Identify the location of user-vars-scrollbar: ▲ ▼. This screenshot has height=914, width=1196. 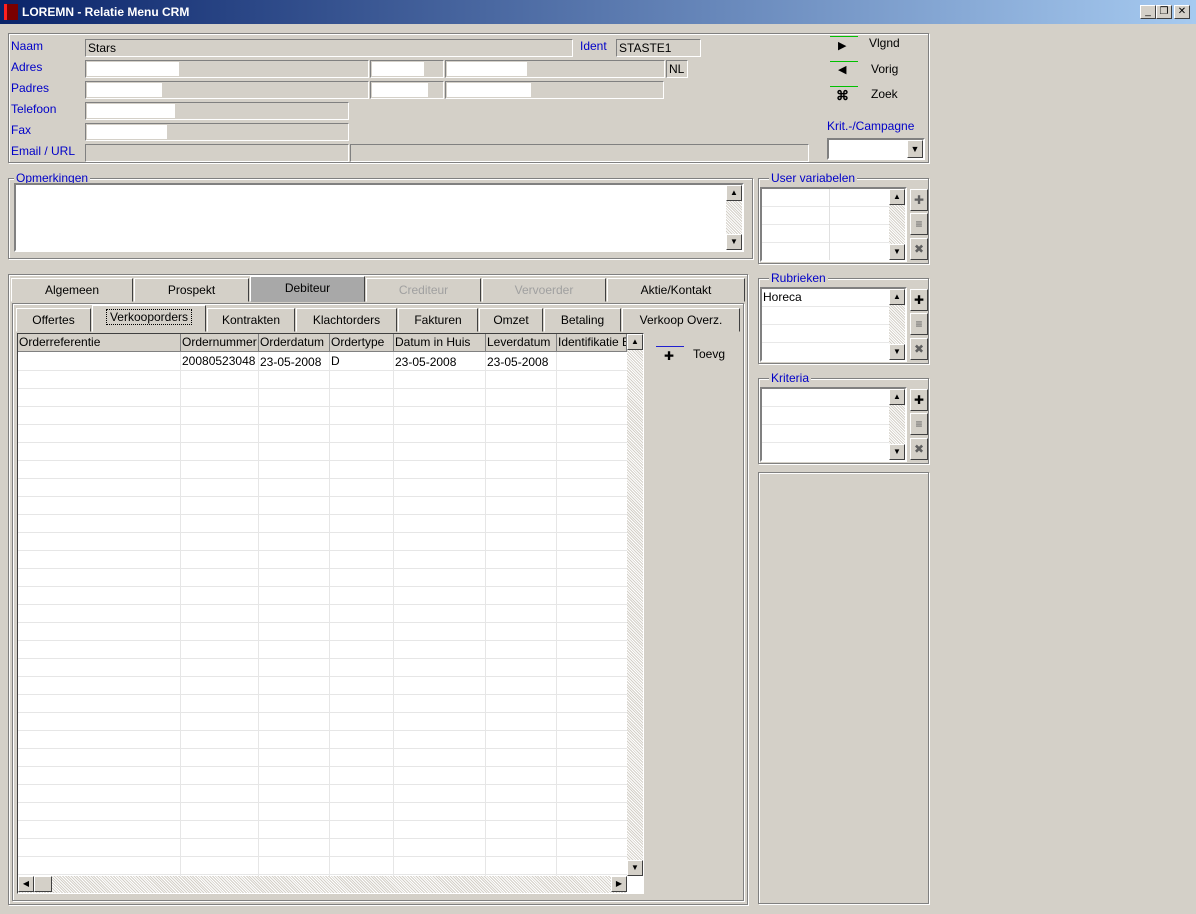
(897, 224).